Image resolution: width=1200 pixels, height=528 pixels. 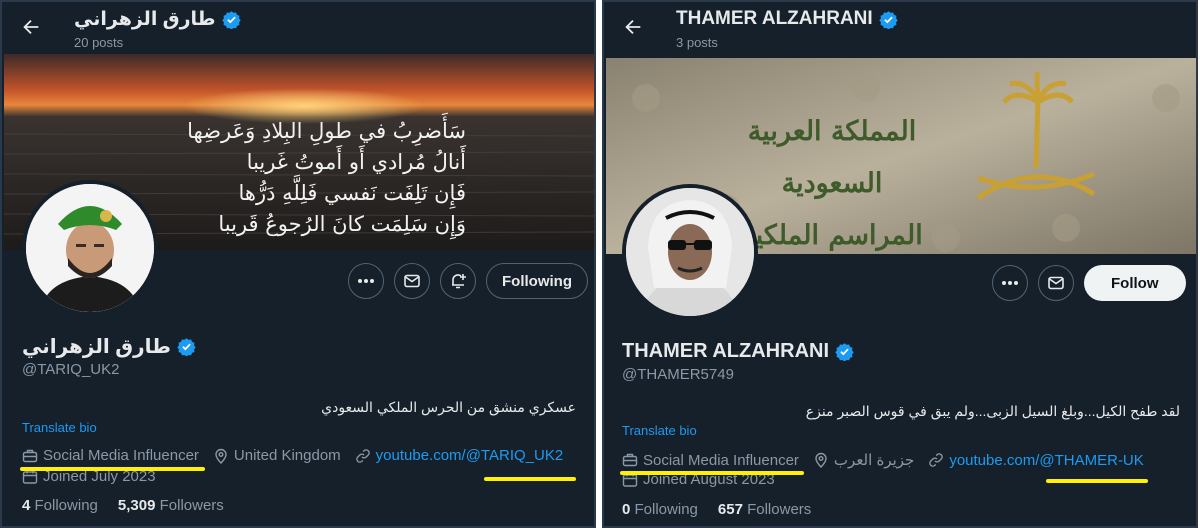 I want to click on location-item: United Kingdom, so click(x=277, y=455).